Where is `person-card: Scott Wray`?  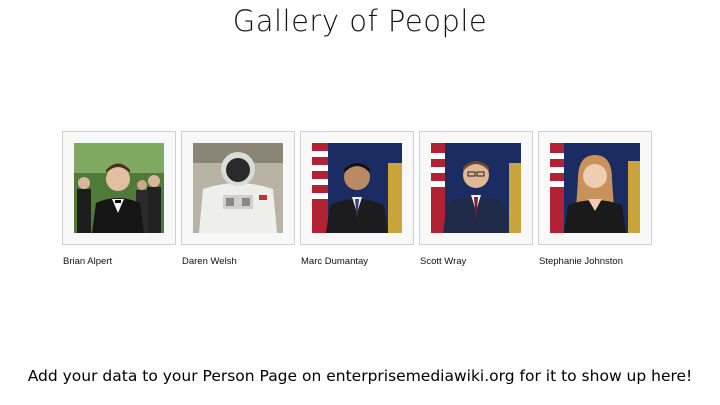 person-card: Scott Wray is located at coordinates (476, 199).